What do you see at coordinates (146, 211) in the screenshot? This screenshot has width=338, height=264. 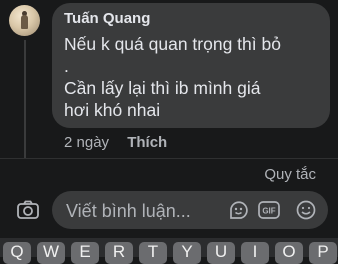 I see `comment-input` at bounding box center [146, 211].